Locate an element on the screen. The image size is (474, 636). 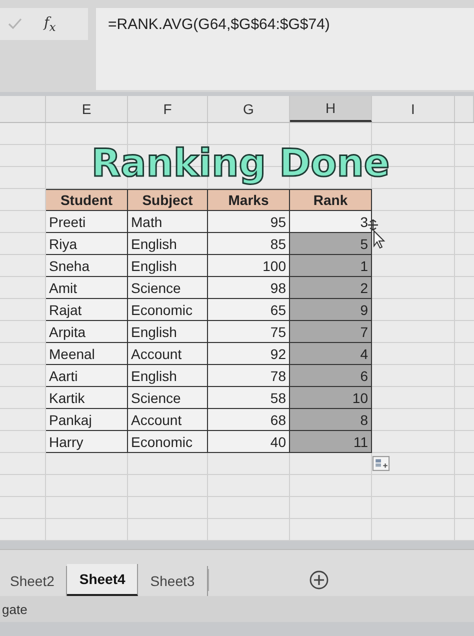
table-cell: 4 is located at coordinates (331, 354).